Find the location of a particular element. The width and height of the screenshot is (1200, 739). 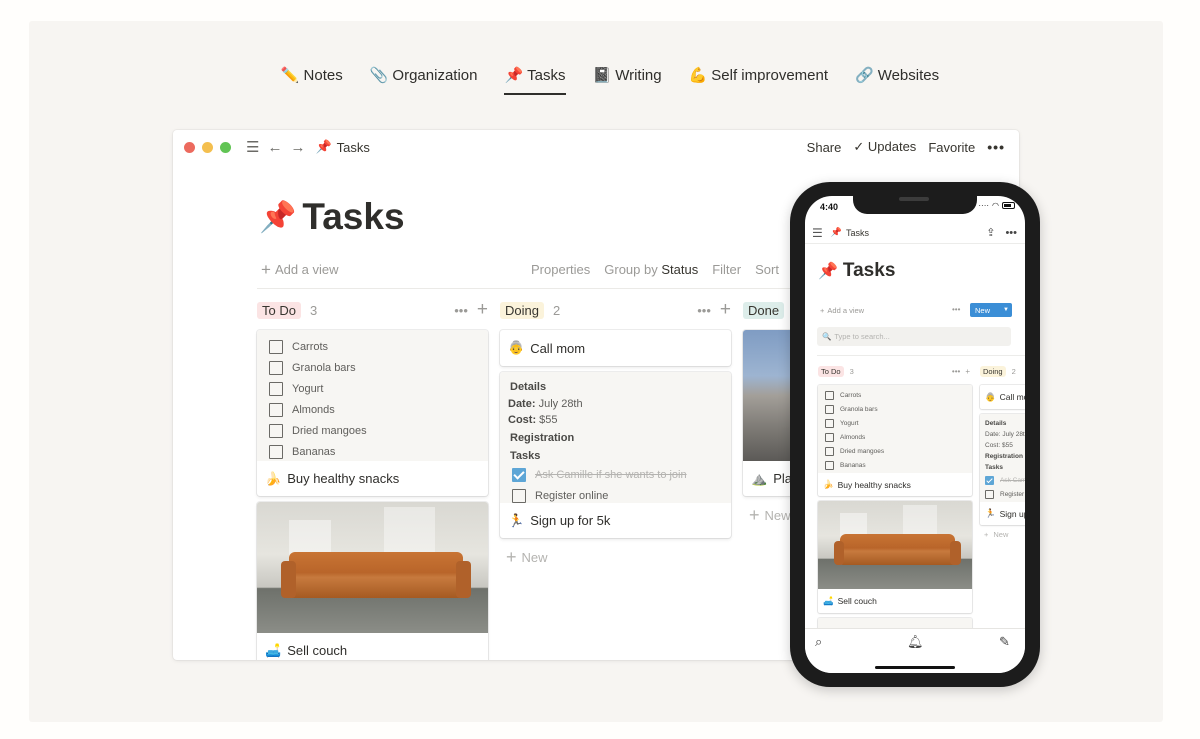

notebook-icon: 📓 is located at coordinates (602, 75).